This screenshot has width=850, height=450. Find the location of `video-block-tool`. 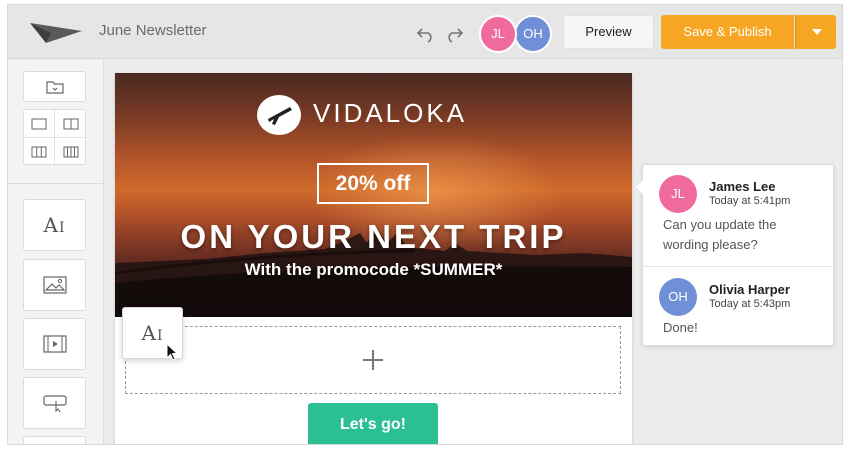

video-block-tool is located at coordinates (54, 344).